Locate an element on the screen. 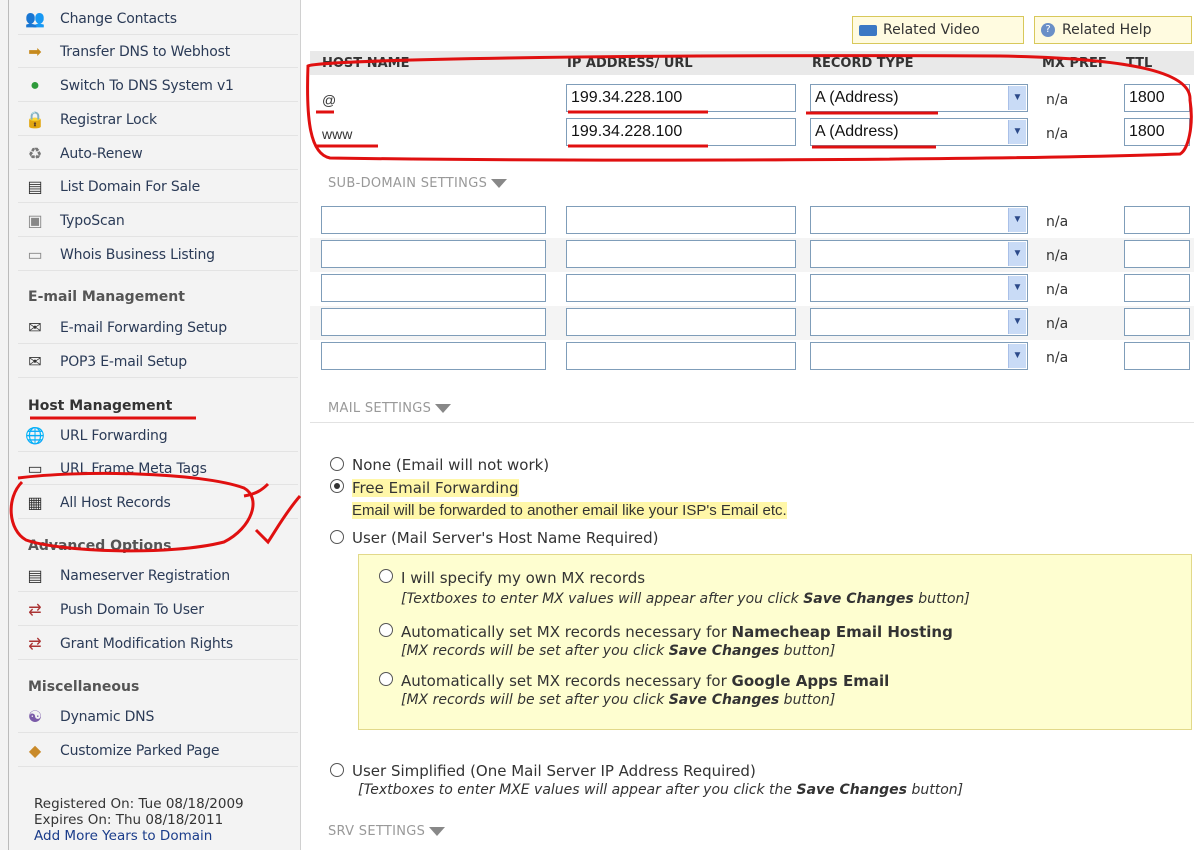 The image size is (1194, 850). sidebar-item-auto-renew: ♻ Auto-Renew is located at coordinates (158, 154).